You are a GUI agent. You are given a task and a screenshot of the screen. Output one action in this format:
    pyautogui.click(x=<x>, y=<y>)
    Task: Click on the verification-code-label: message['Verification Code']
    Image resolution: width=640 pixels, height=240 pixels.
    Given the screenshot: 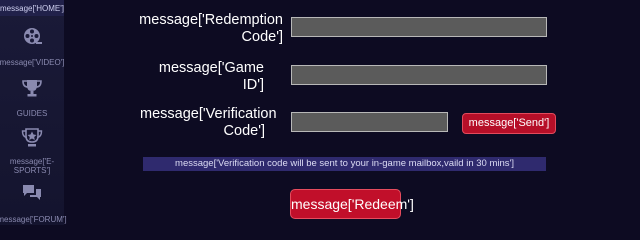 What is the action you would take?
    pyautogui.click(x=208, y=122)
    